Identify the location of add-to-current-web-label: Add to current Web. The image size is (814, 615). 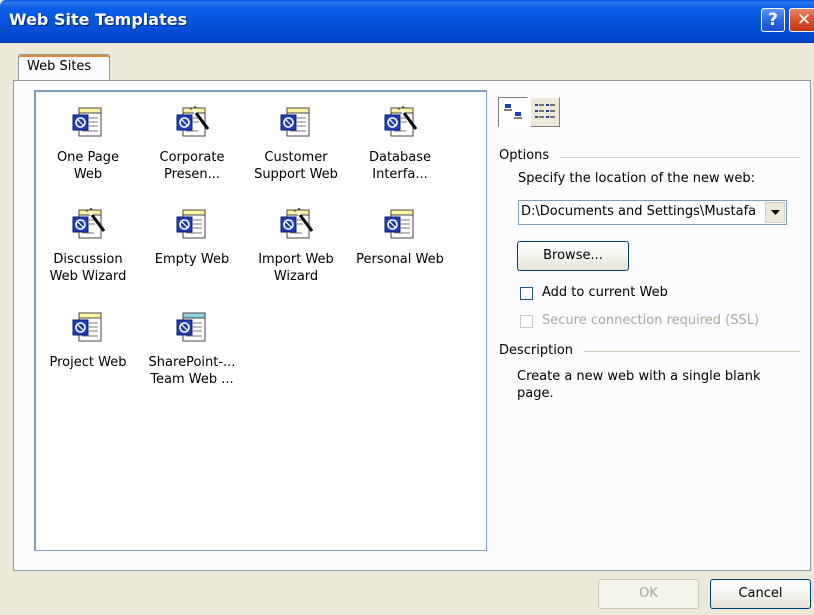
(605, 292).